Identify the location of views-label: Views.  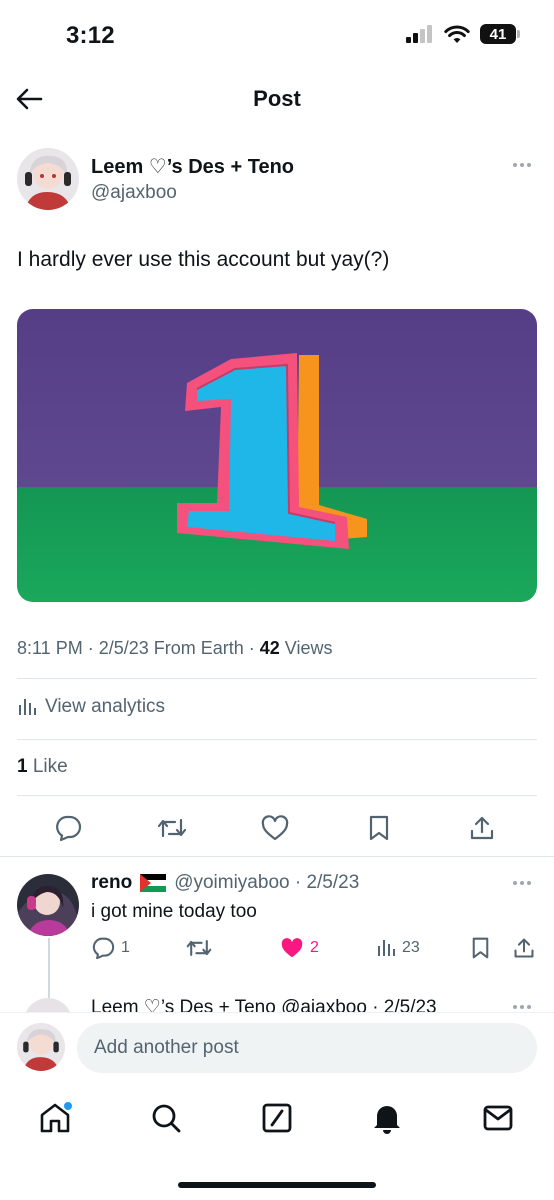
(306, 648).